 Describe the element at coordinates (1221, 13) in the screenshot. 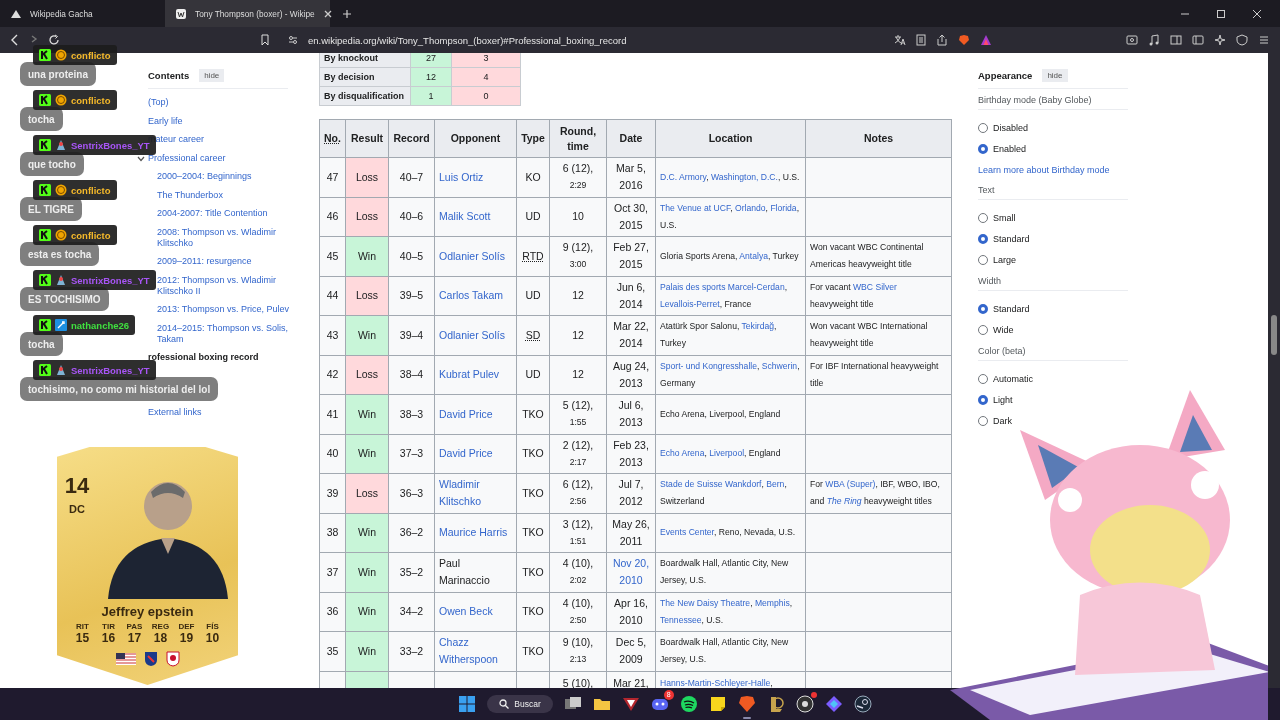

I see `maximize-icon` at that location.